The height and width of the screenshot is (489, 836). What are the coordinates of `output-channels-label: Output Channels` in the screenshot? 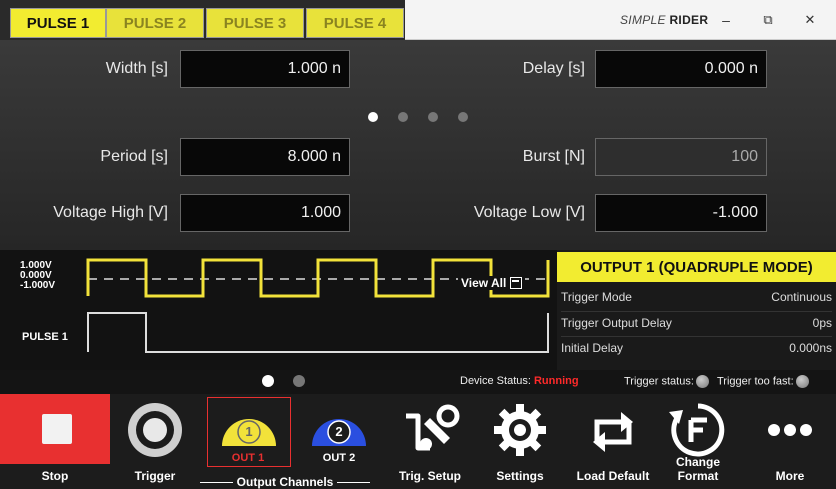 It's located at (285, 482).